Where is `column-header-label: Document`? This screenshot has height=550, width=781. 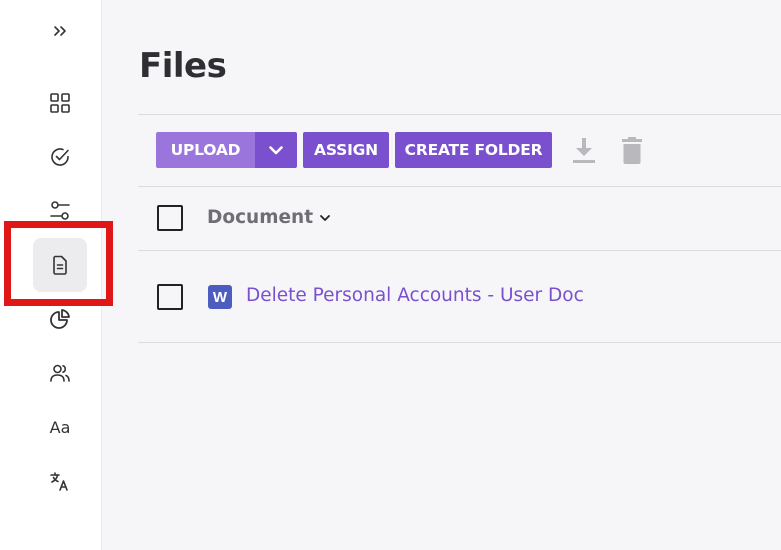
column-header-label: Document is located at coordinates (260, 217).